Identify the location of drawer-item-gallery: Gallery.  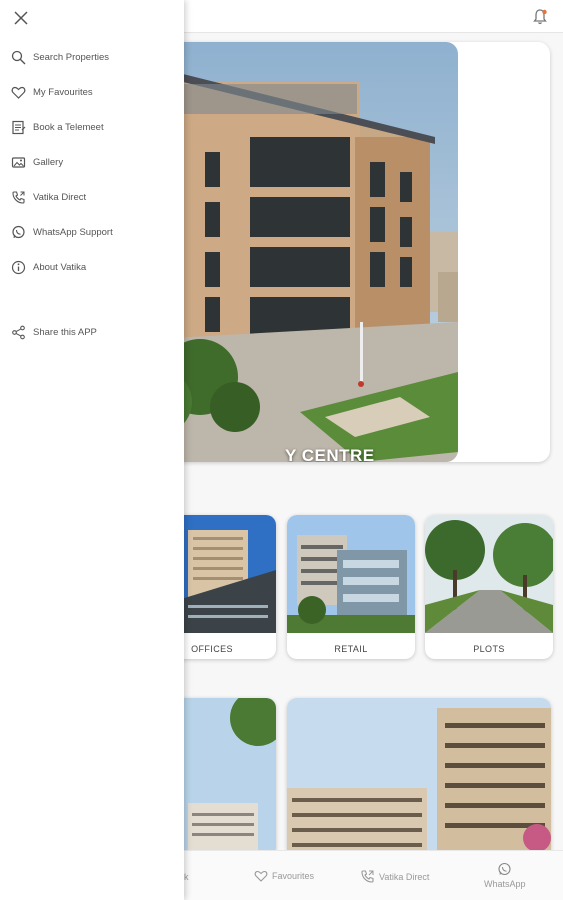
(92, 162).